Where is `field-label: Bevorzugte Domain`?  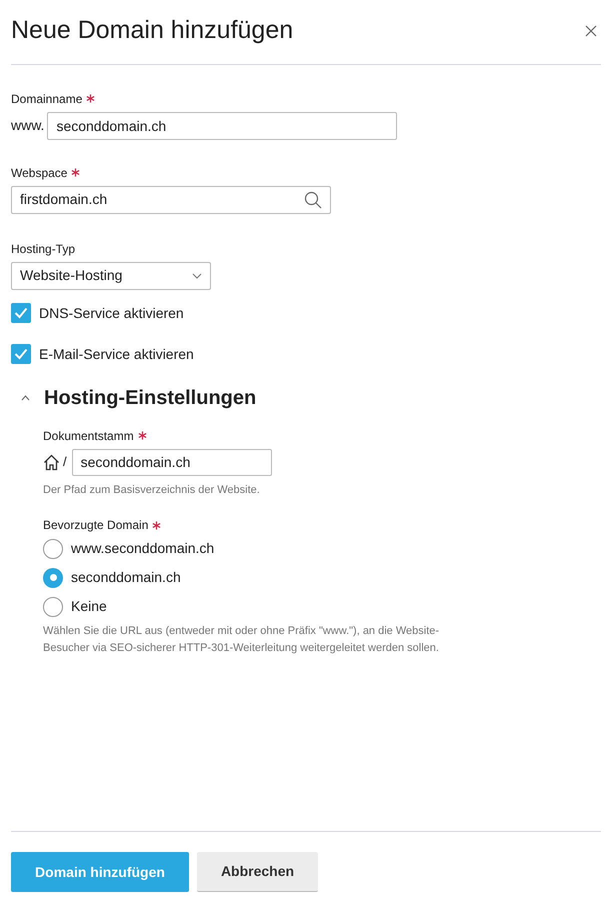 field-label: Bevorzugte Domain is located at coordinates (95, 525).